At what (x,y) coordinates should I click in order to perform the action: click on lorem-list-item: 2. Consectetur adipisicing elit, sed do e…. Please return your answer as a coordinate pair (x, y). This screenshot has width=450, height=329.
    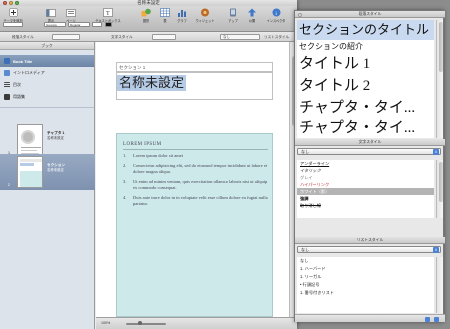
    Looking at the image, I should click on (195, 169).